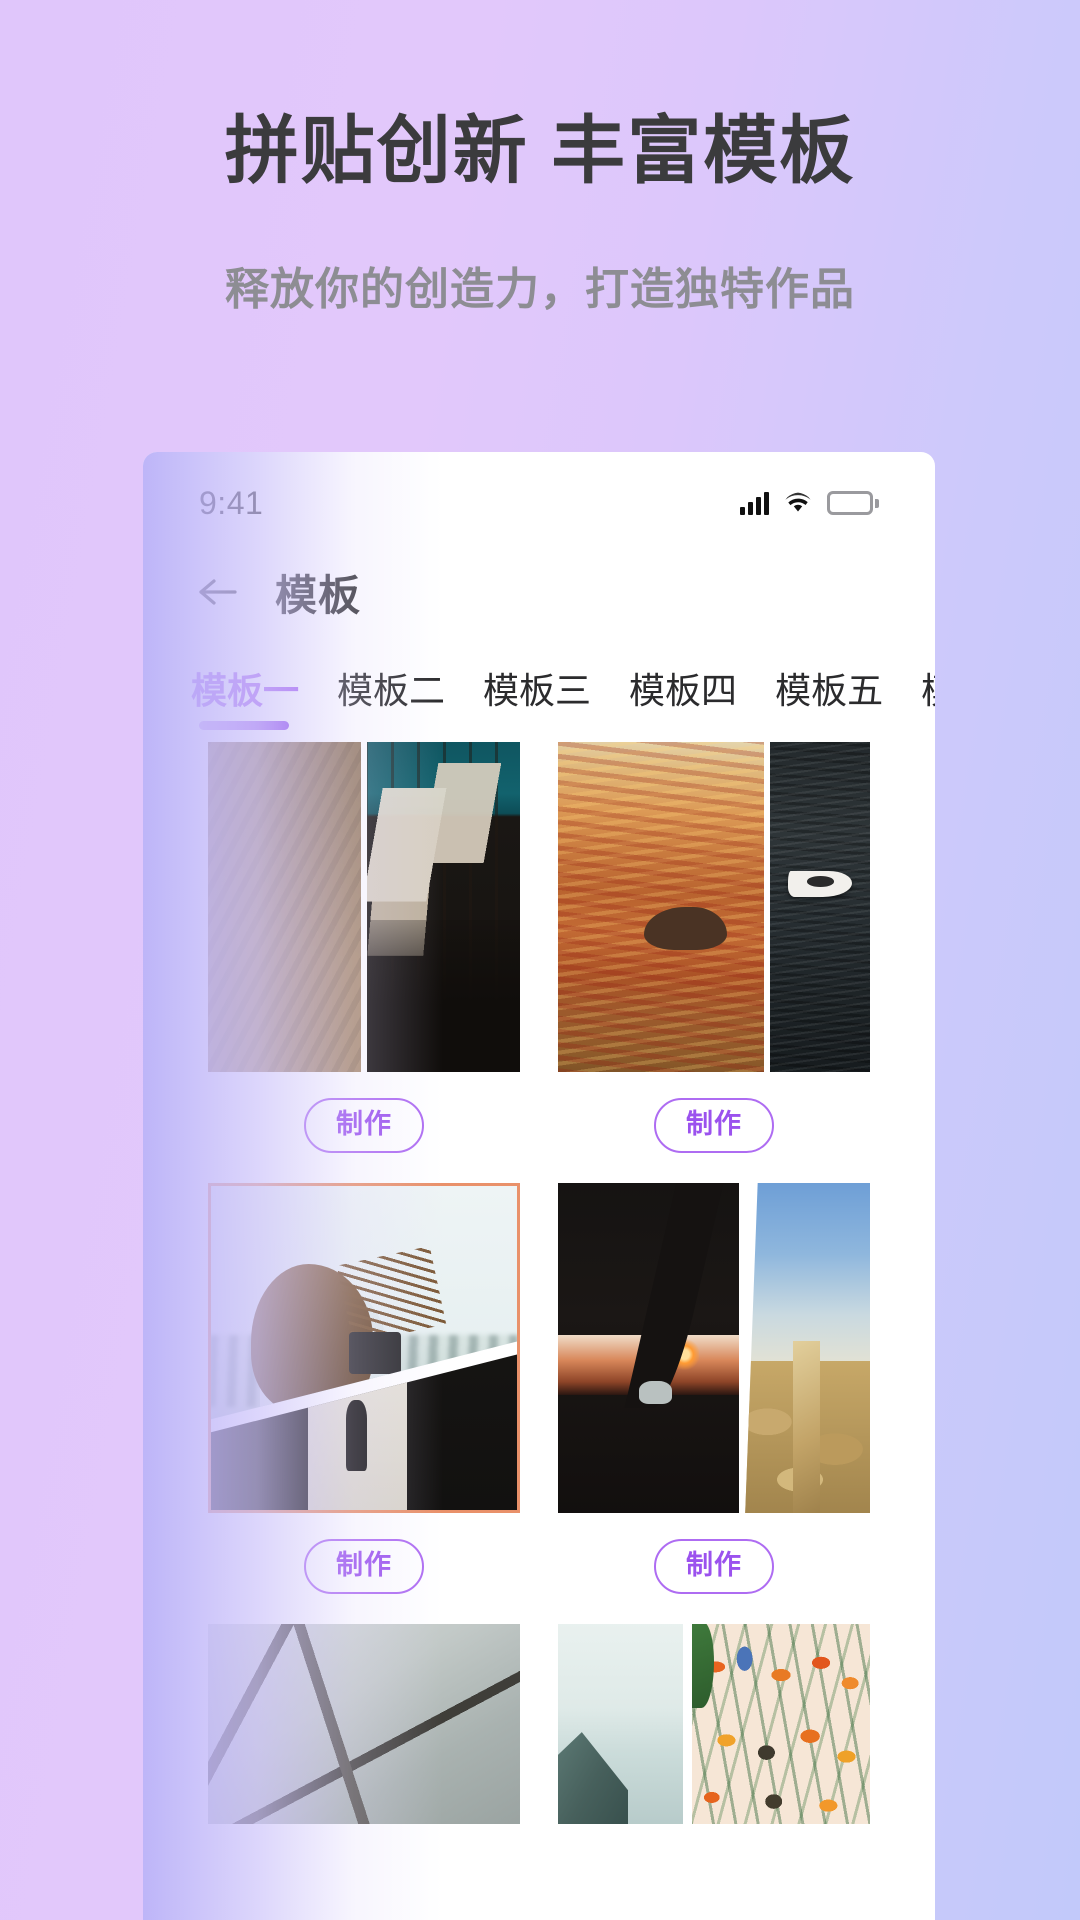  What do you see at coordinates (820, 884) in the screenshot?
I see `boat-shape` at bounding box center [820, 884].